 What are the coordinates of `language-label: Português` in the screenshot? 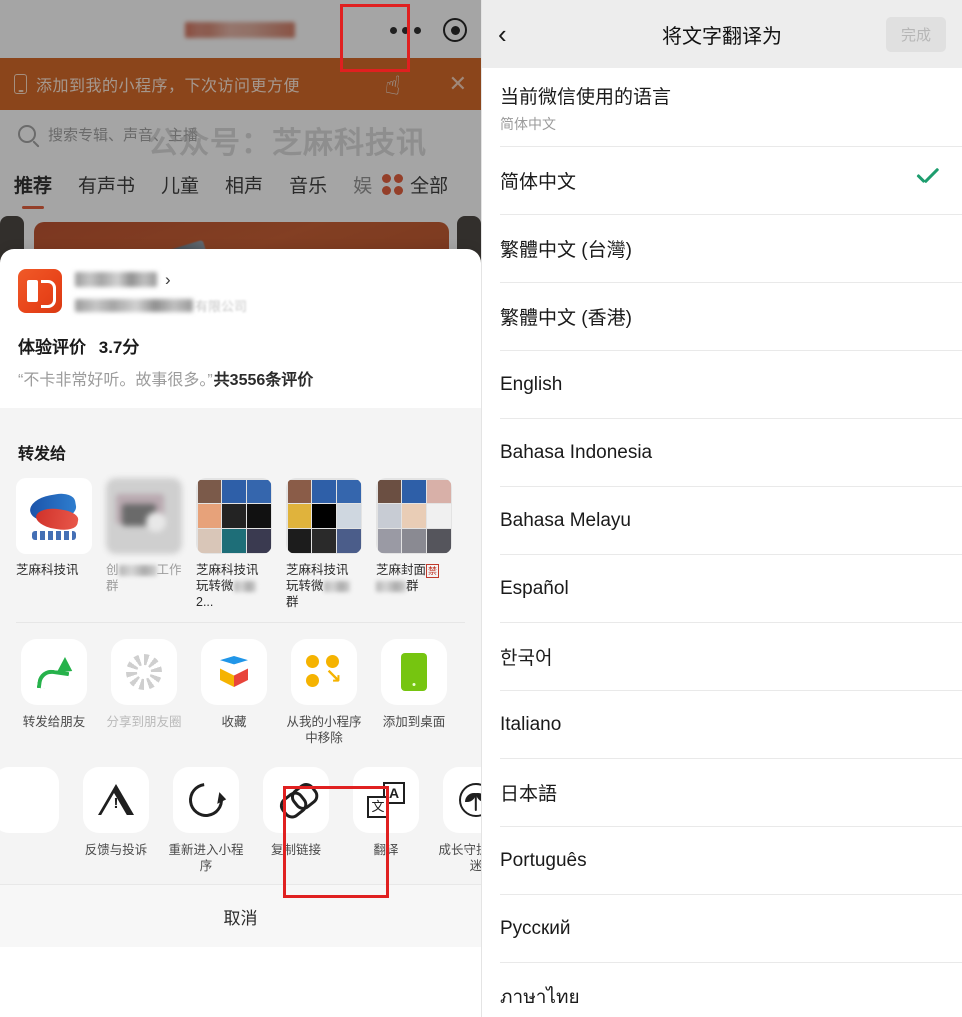 It's located at (543, 860).